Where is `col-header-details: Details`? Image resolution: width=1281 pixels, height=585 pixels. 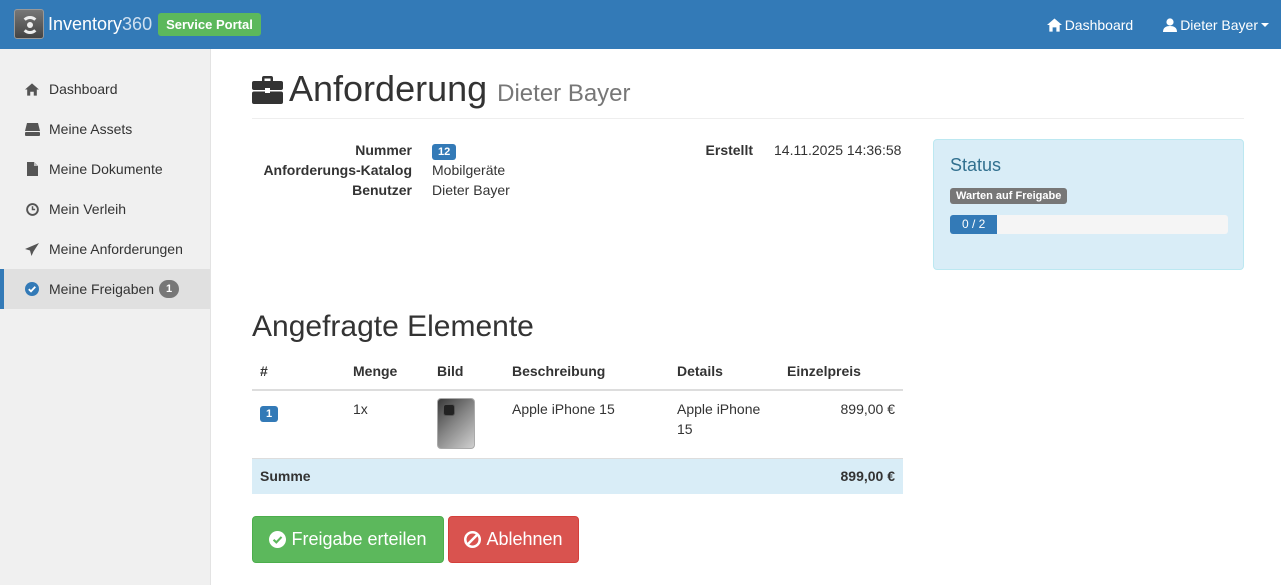
col-header-details: Details is located at coordinates (724, 371).